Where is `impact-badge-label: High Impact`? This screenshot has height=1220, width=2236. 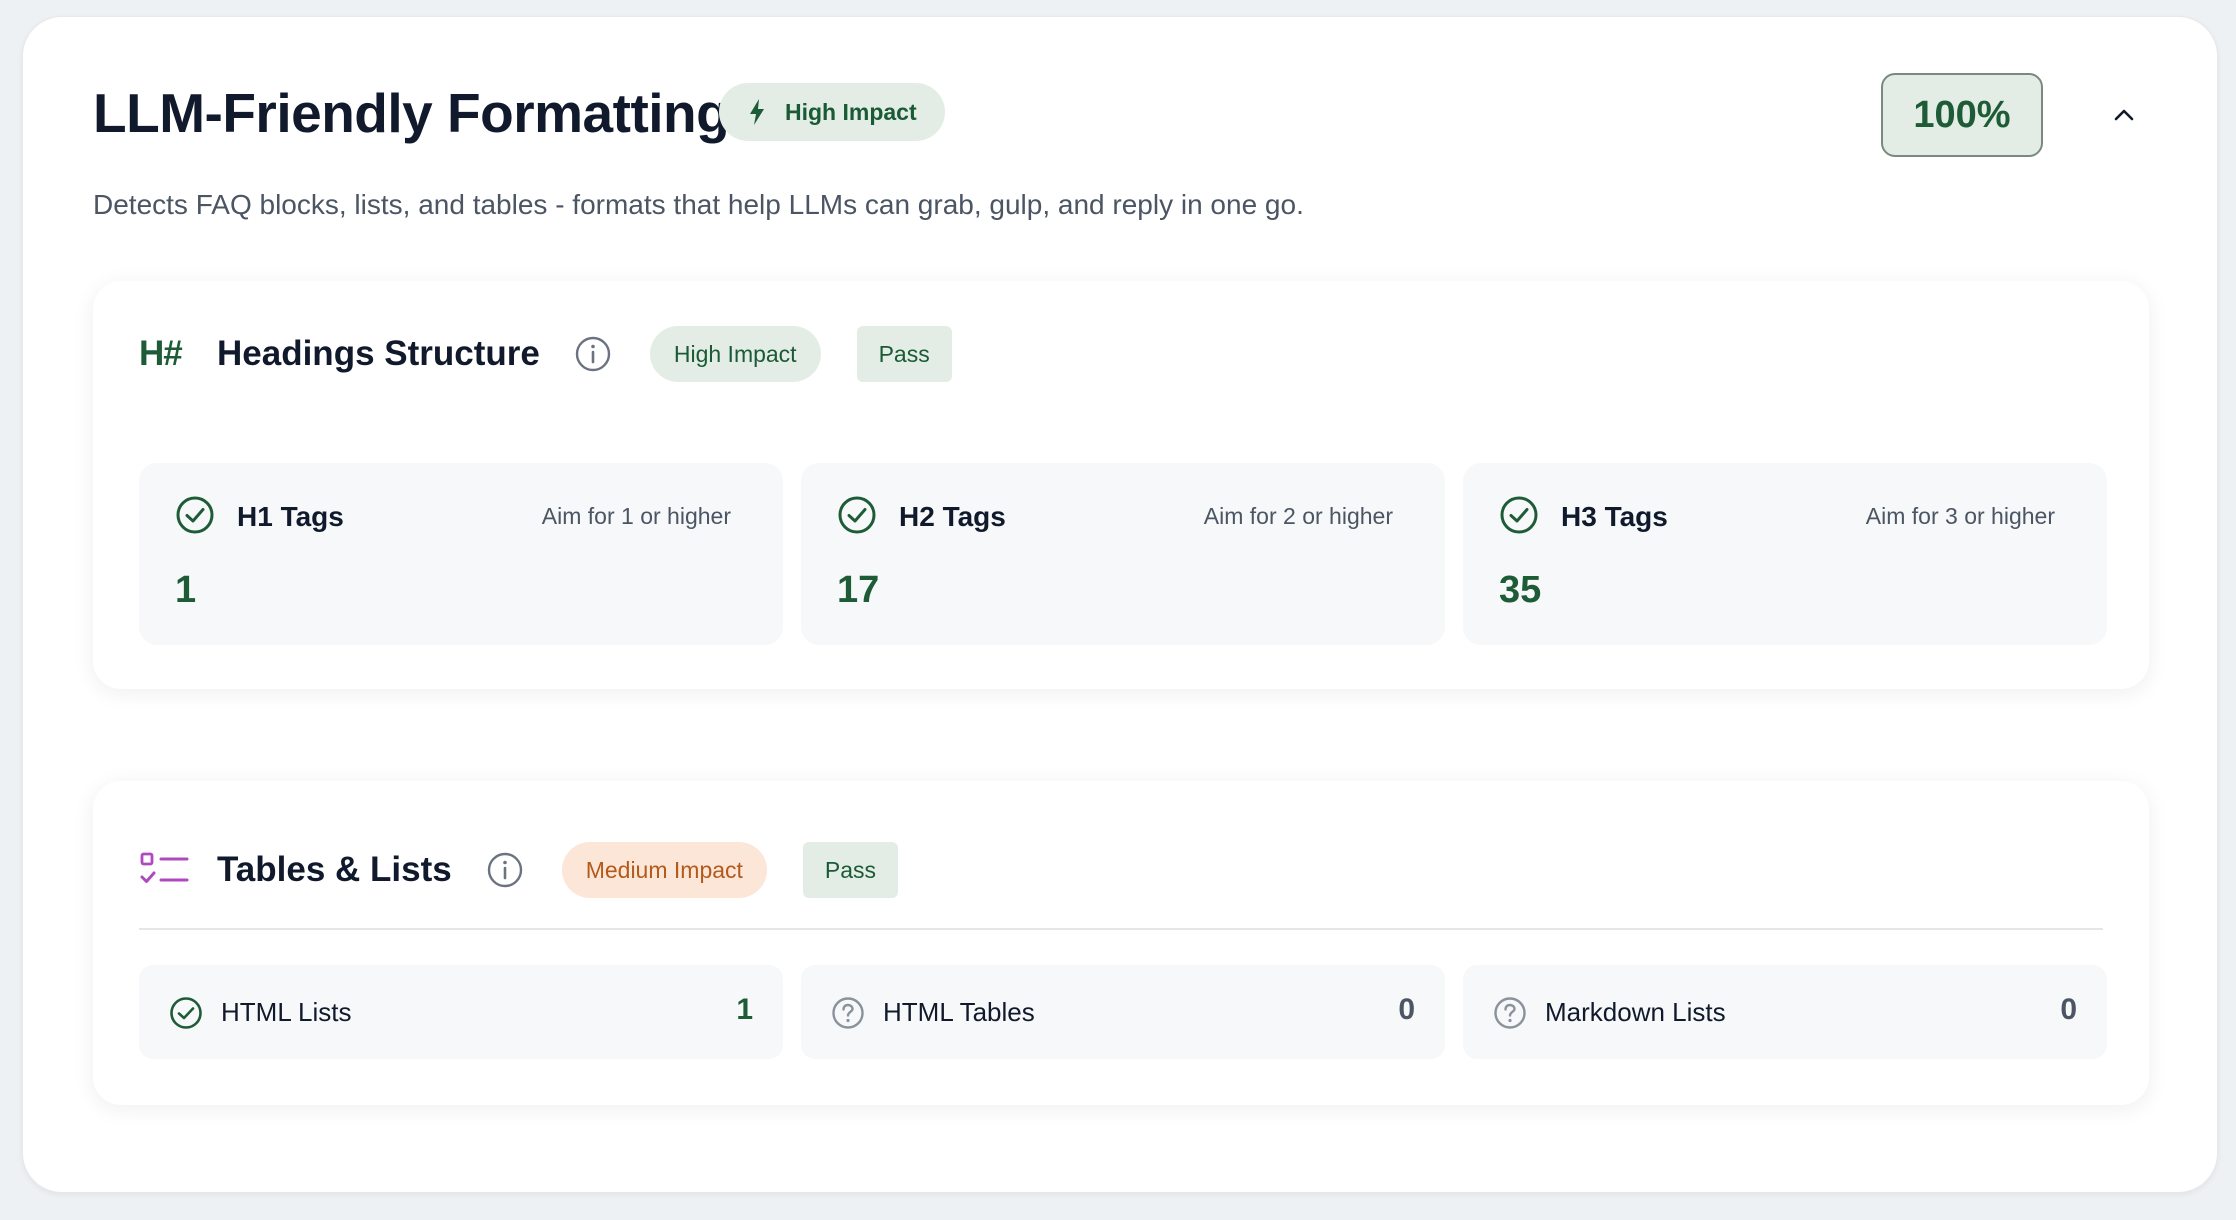
impact-badge-label: High Impact is located at coordinates (851, 111).